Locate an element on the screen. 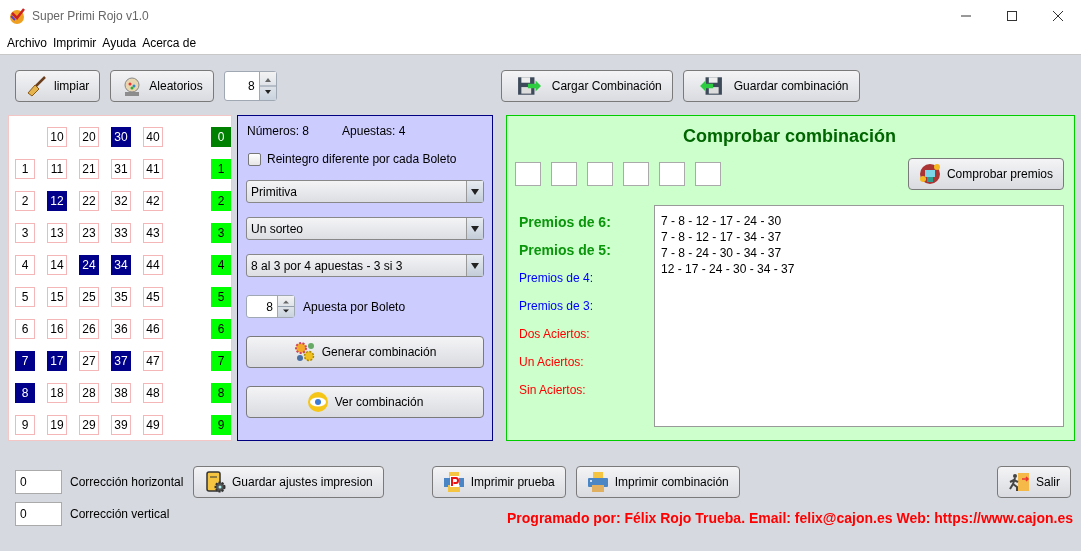  menu-item: Ayuda is located at coordinates (119, 43).